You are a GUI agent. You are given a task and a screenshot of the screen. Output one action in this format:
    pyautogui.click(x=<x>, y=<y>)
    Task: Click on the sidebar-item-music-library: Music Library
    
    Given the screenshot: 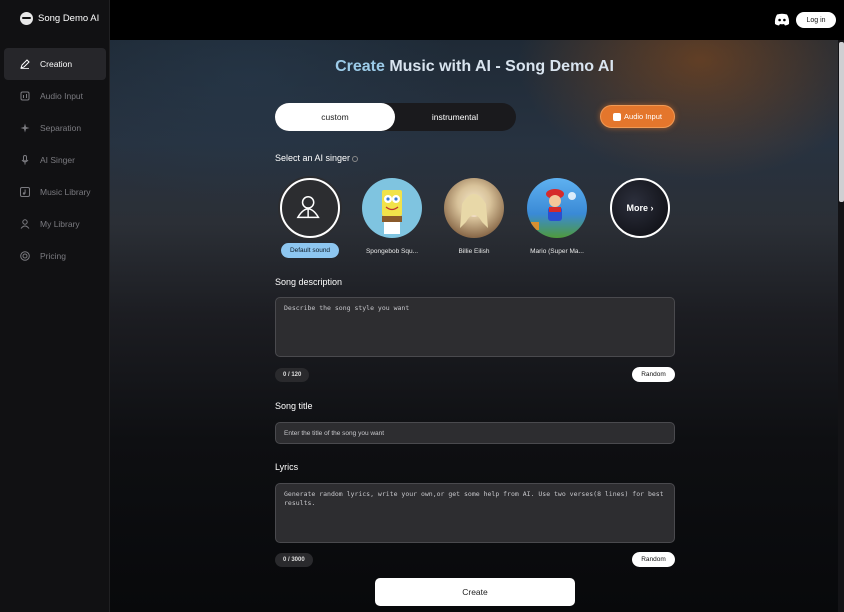 What is the action you would take?
    pyautogui.click(x=55, y=192)
    